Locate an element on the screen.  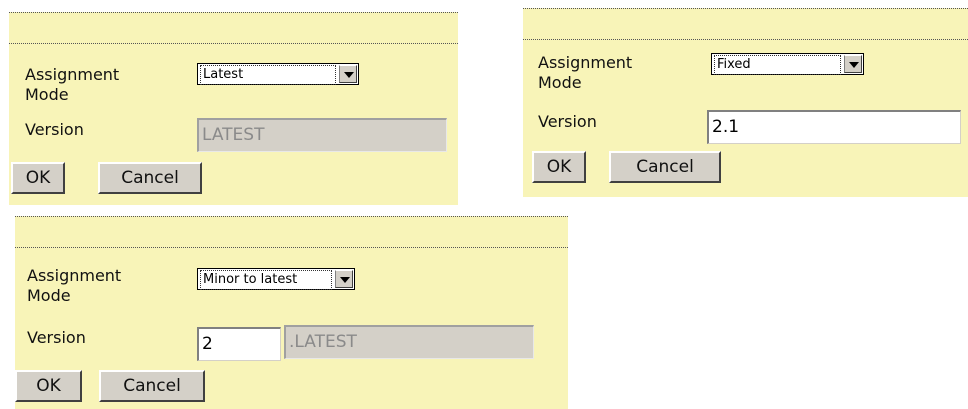
version-suffix-field: .LATEST is located at coordinates (409, 342).